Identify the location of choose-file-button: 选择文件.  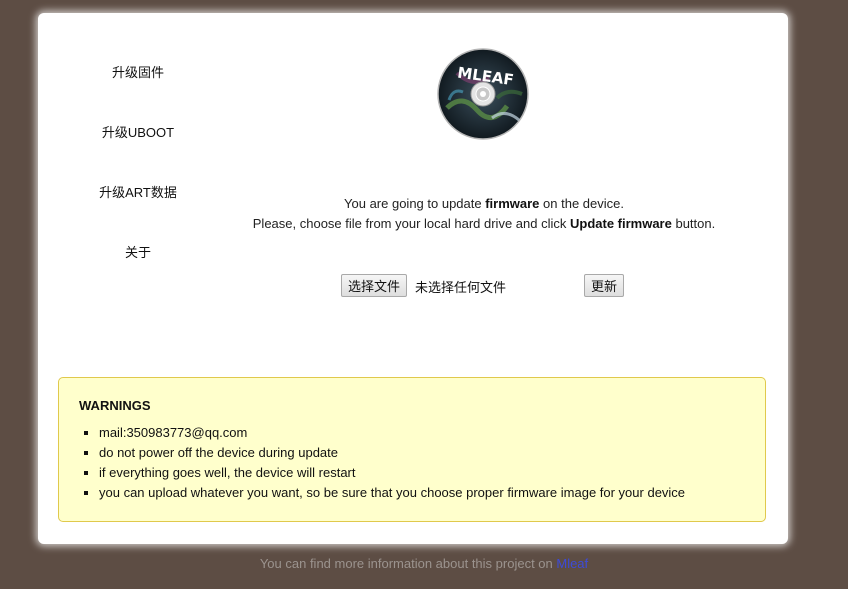
(374, 285).